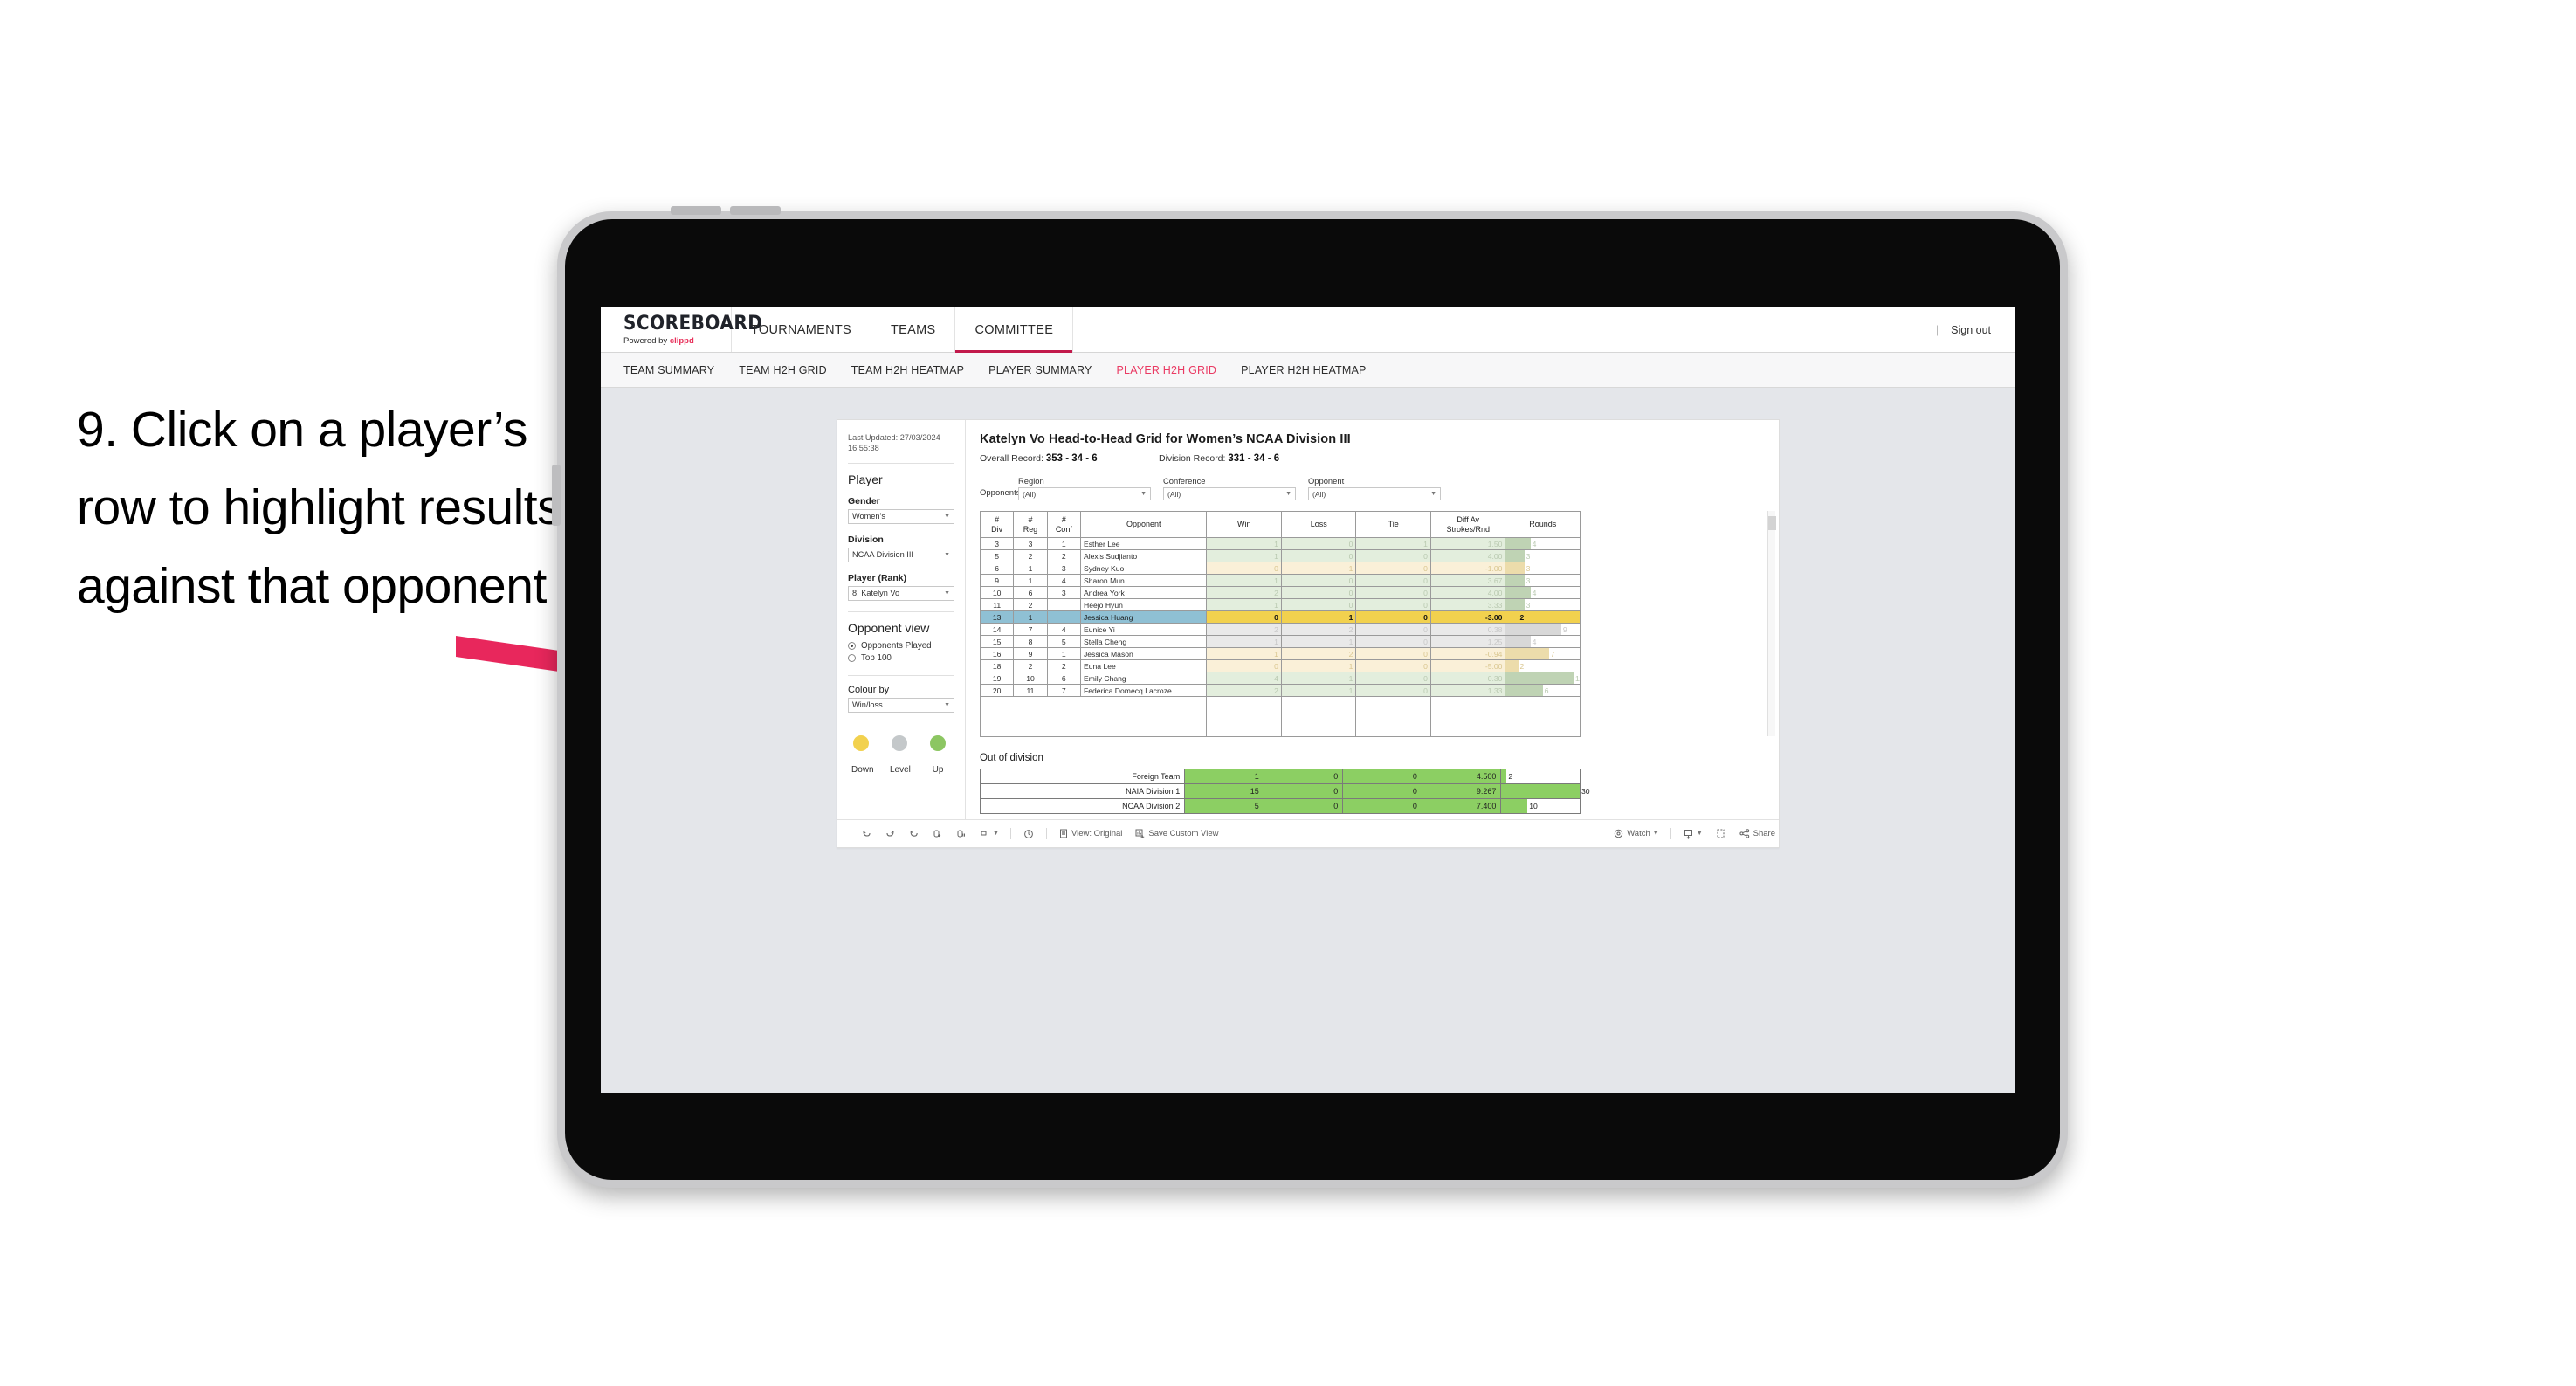 This screenshot has width=2576, height=1386. I want to click on app-logo: SCOREBOARD Powered by clippd, so click(681, 330).